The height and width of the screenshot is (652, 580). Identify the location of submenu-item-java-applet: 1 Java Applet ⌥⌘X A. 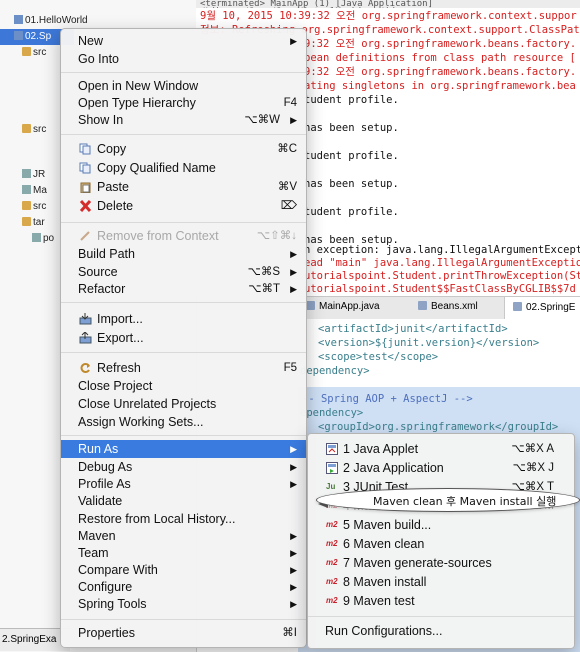
(441, 449).